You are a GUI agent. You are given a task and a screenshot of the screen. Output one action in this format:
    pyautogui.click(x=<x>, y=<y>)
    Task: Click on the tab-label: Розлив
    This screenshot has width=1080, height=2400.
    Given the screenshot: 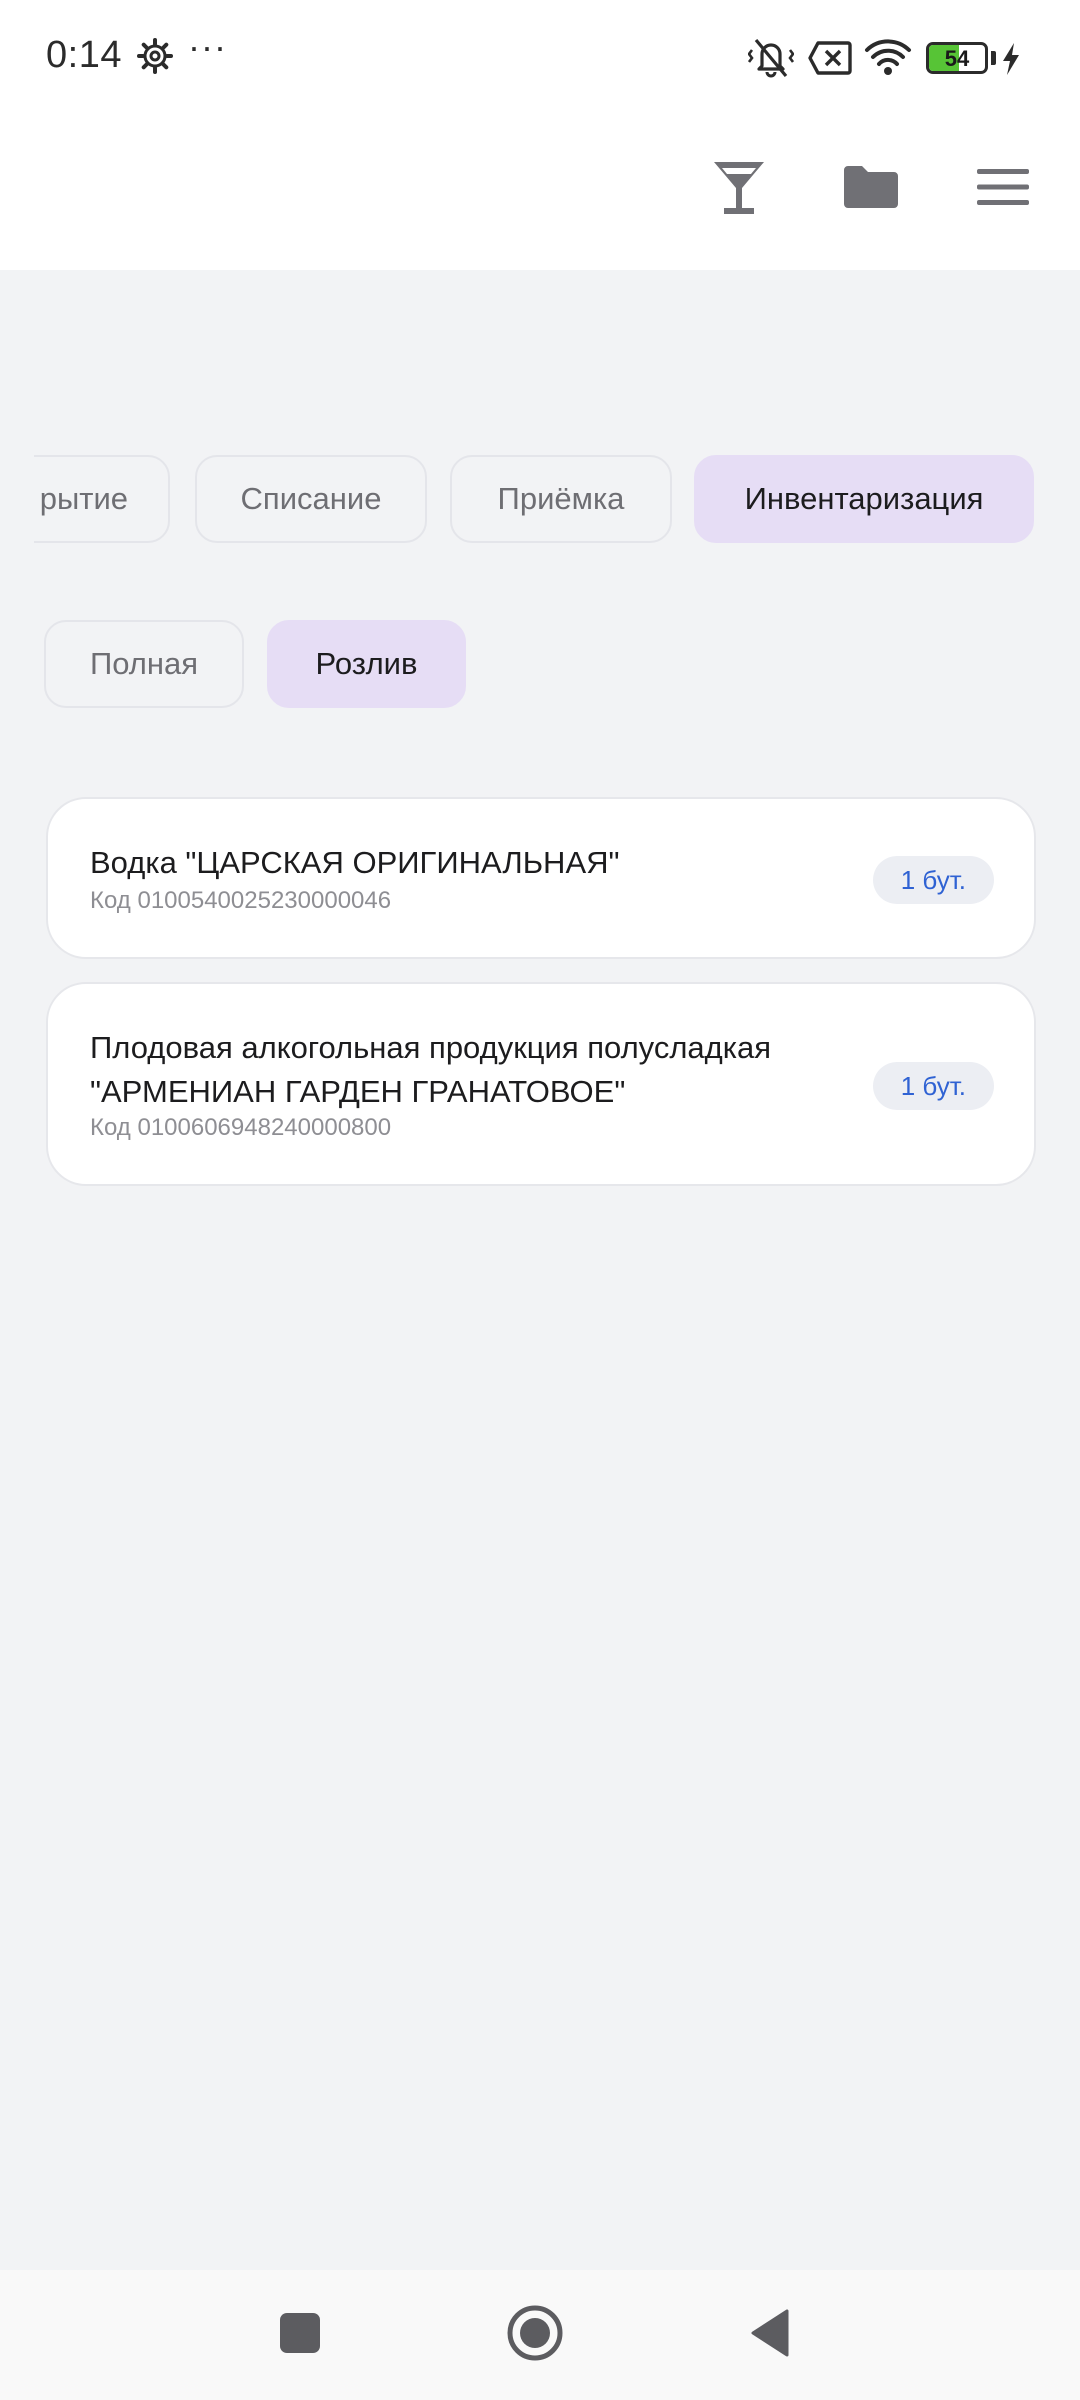 What is the action you would take?
    pyautogui.click(x=366, y=663)
    